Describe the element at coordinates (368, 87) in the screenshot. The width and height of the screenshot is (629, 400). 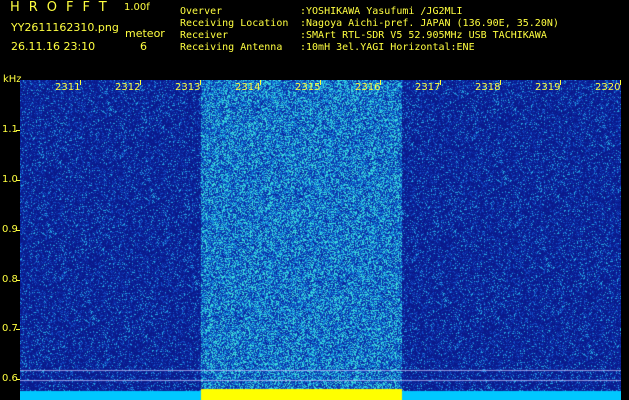
I see `x-tick-label: 2316` at that location.